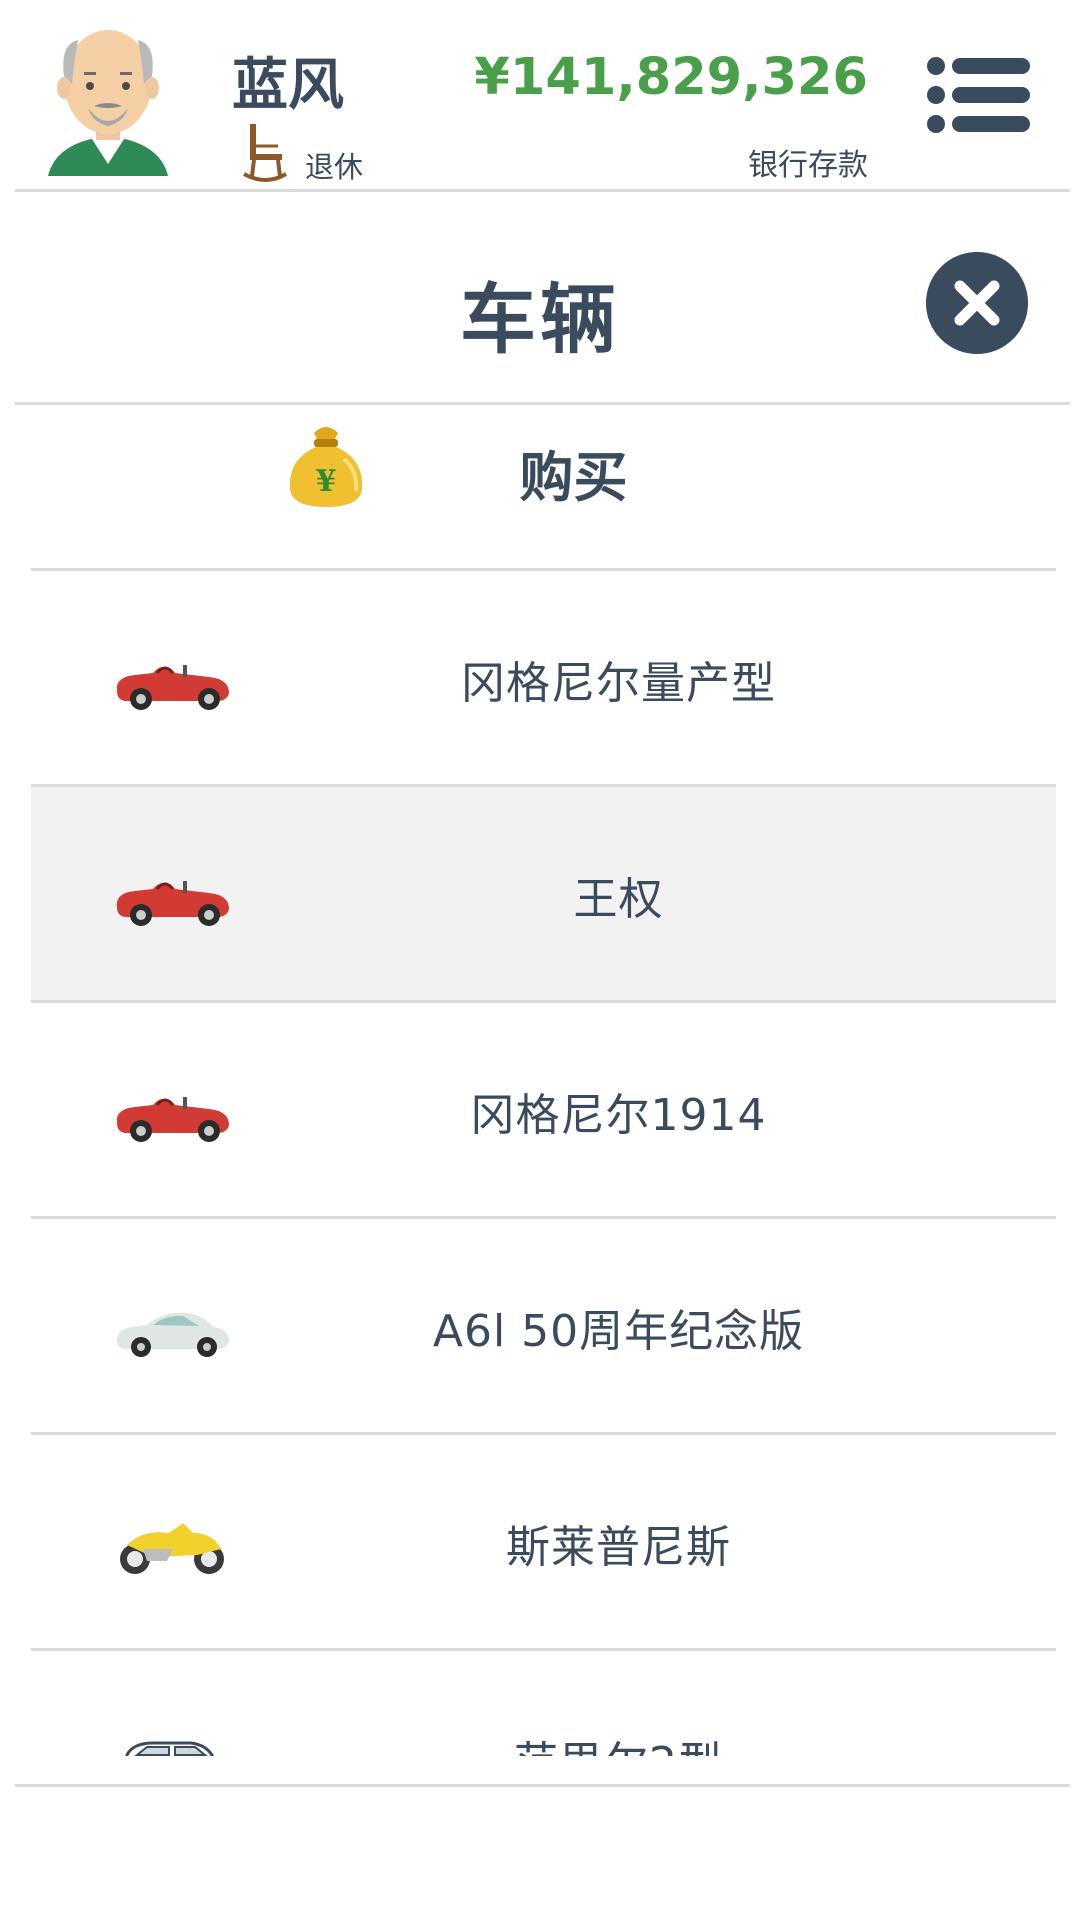 The width and height of the screenshot is (1080, 1920). I want to click on top-header: 蓝风 退休 ¥141,829,326 银行存款, so click(540, 96).